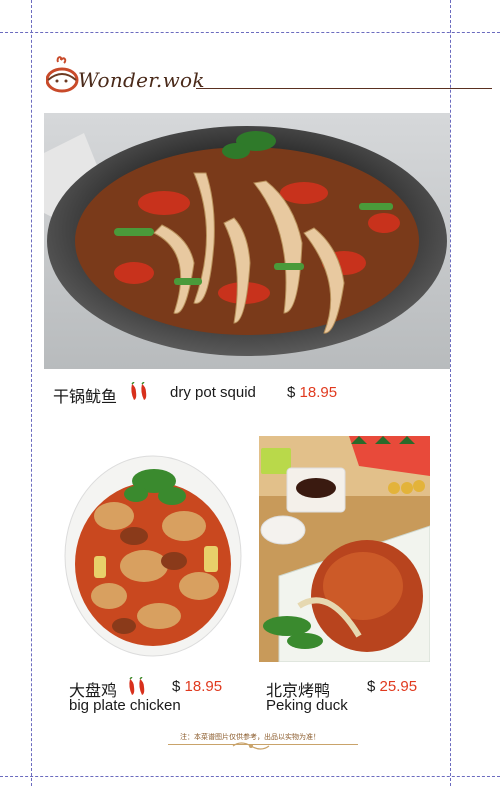  What do you see at coordinates (251, 746) in the screenshot?
I see `ornament-flourish-icon` at bounding box center [251, 746].